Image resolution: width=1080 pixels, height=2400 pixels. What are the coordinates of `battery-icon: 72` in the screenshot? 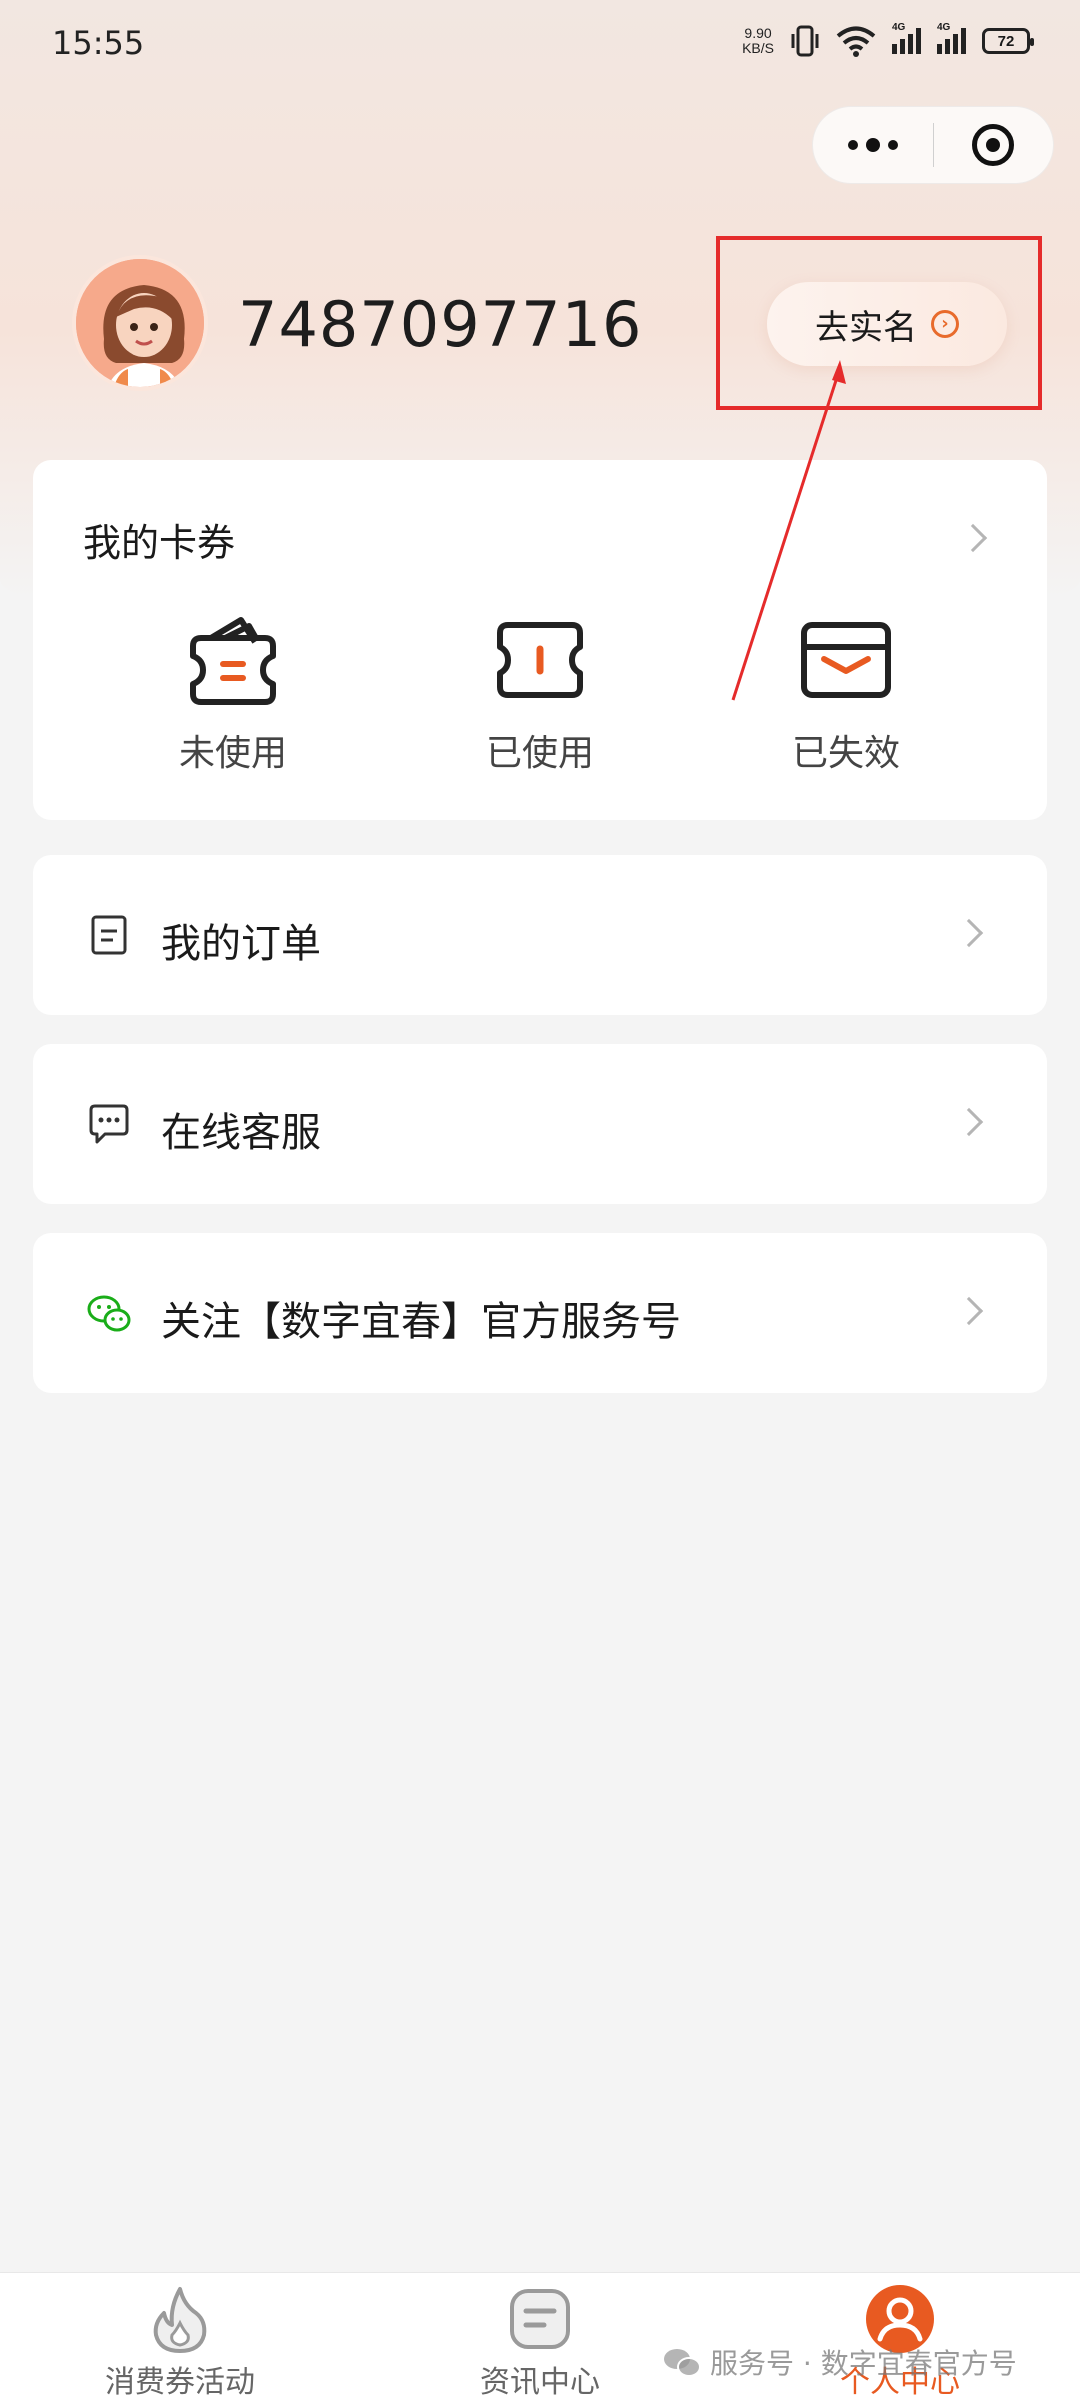 It's located at (1008, 41).